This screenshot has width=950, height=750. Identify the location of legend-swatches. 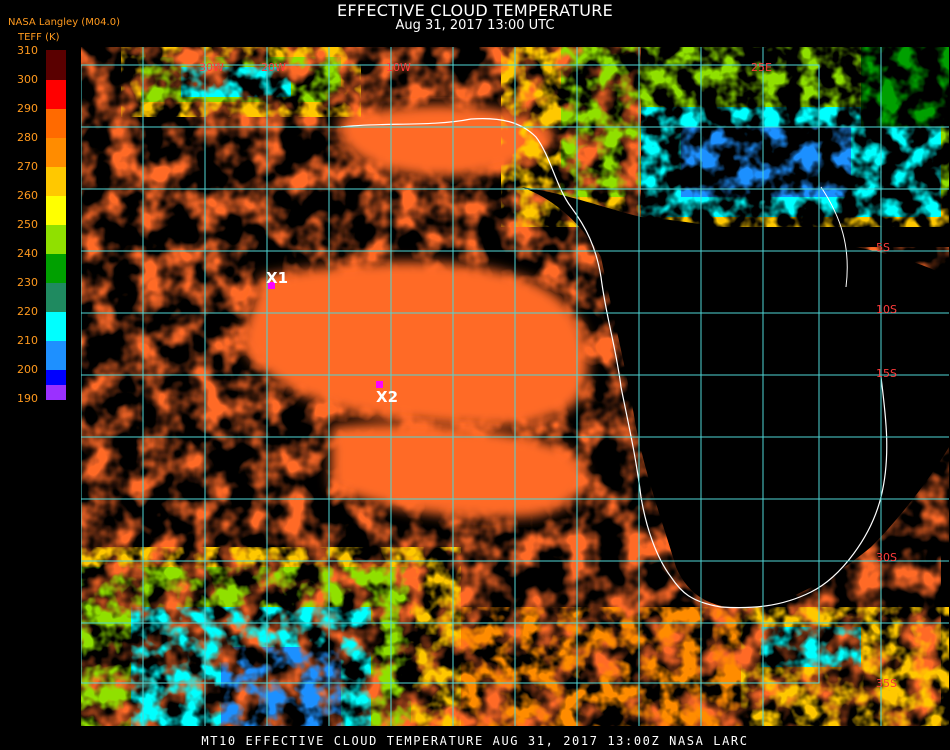
(56, 225).